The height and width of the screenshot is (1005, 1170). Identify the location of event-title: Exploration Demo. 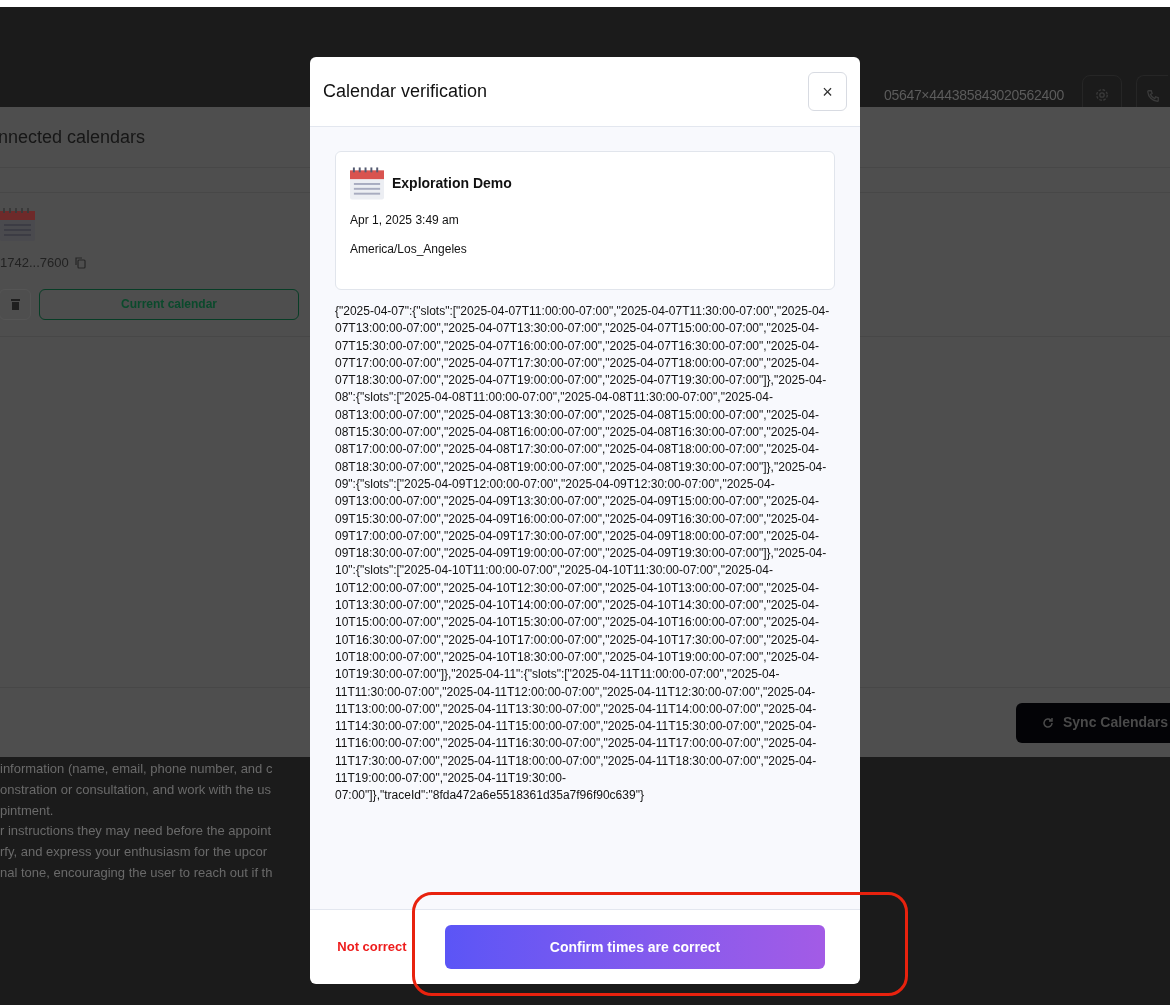
(452, 183).